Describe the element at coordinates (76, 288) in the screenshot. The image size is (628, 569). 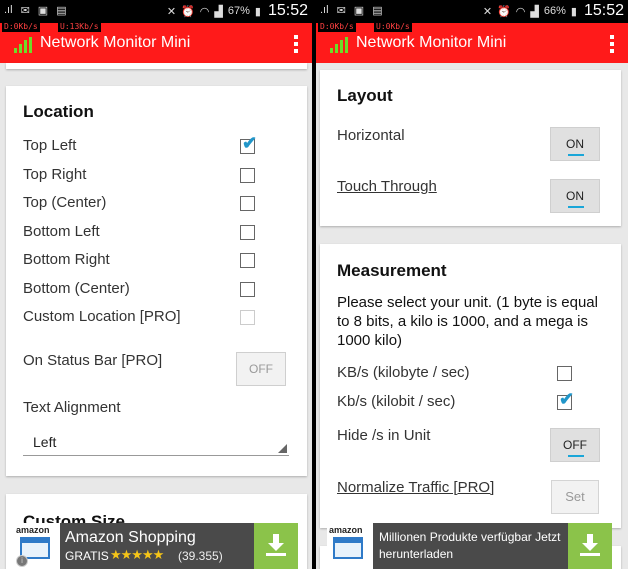
I see `location-option-label: Bottom (Center)` at that location.